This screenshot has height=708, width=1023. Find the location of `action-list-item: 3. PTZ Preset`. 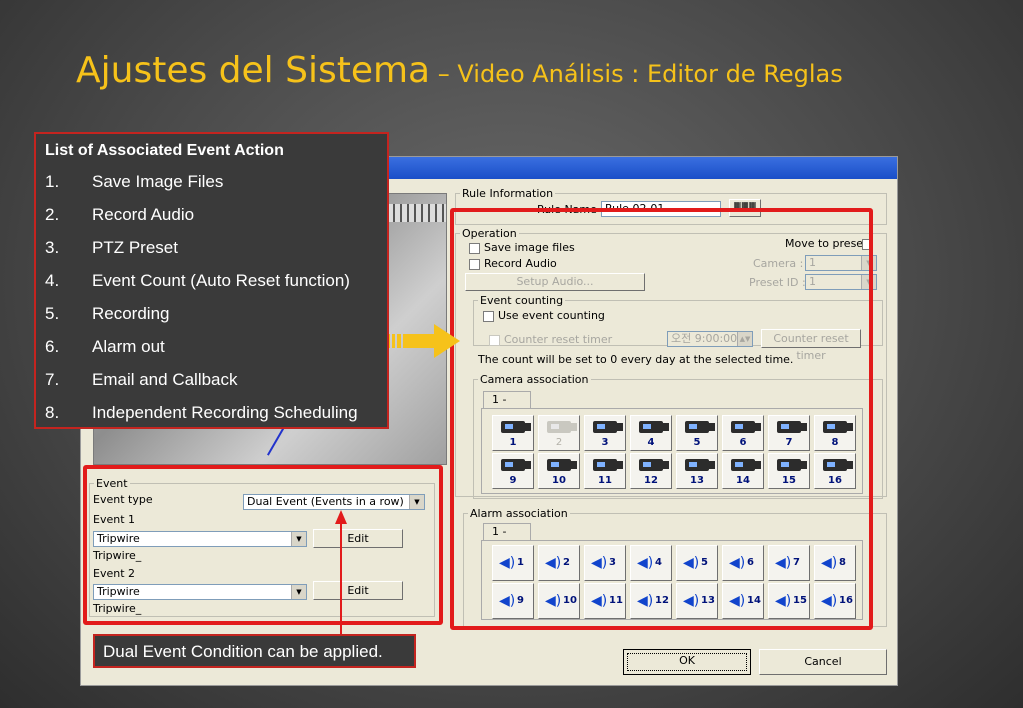

action-list-item: 3. PTZ Preset is located at coordinates (111, 248).